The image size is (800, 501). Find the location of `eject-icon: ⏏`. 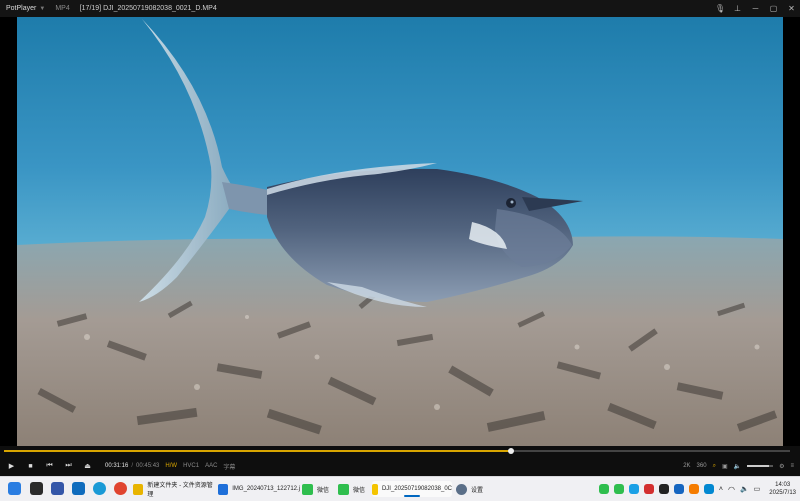

eject-icon: ⏏ is located at coordinates (87, 466).